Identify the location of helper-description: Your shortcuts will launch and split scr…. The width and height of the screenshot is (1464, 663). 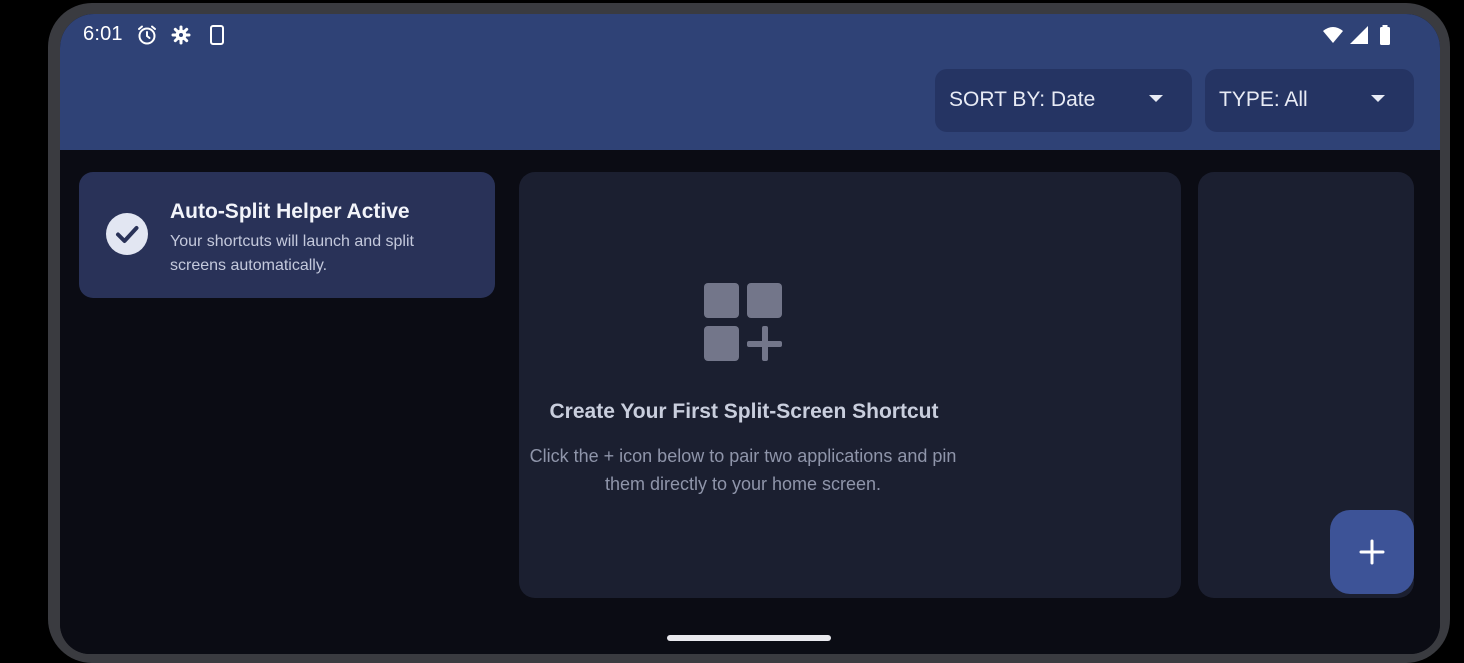
(292, 253).